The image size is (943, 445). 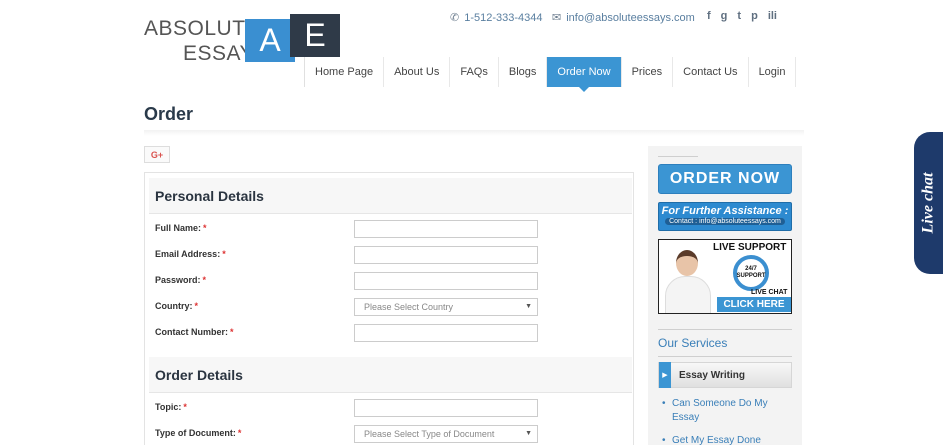 What do you see at coordinates (665, 375) in the screenshot?
I see `chevron-right-icon: ▶` at bounding box center [665, 375].